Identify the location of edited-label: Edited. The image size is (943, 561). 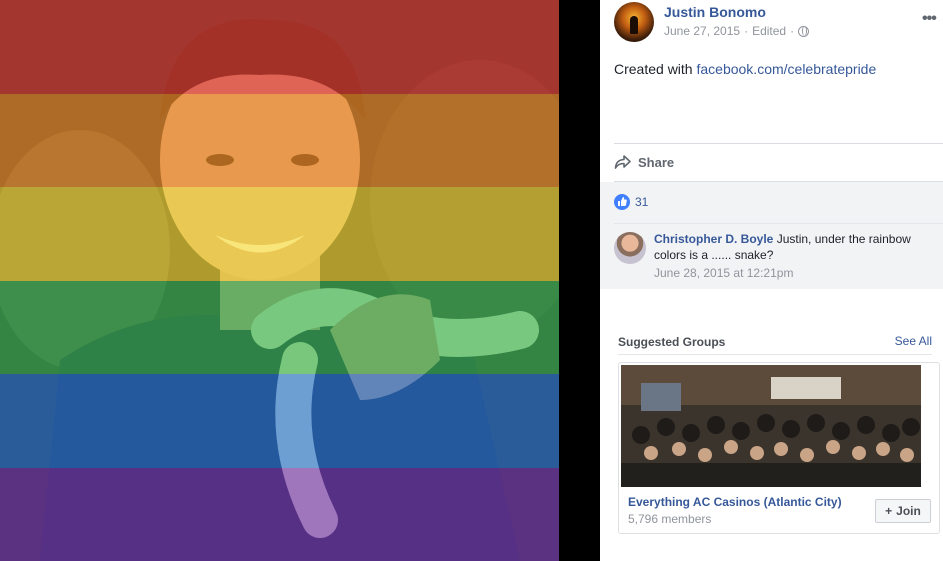
(769, 31).